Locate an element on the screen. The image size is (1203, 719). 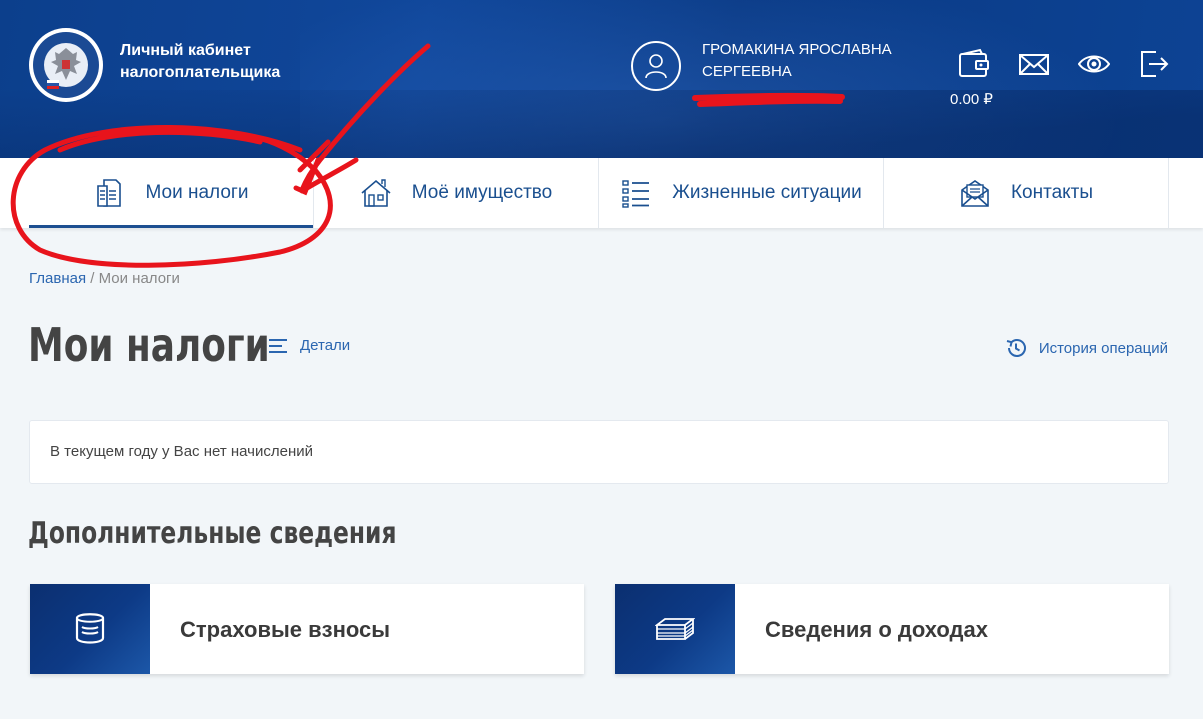
brand-title: Личный кабинет налогоплательщика is located at coordinates (200, 62).